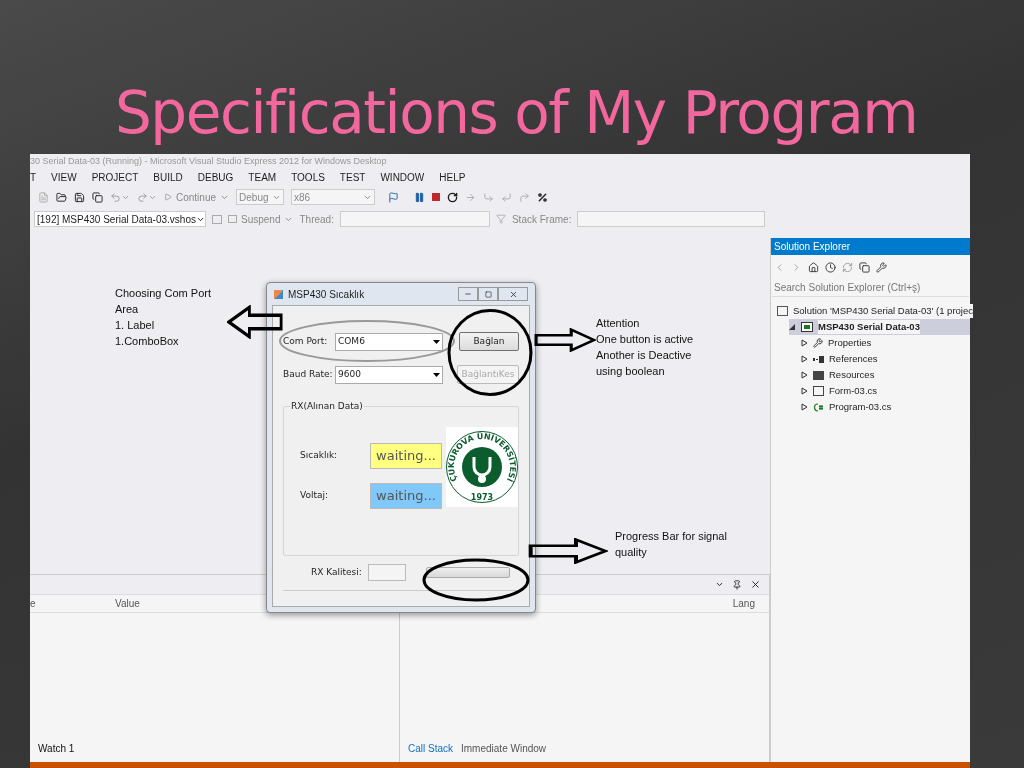 The width and height of the screenshot is (1024, 768). I want to click on menu-item: HELP, so click(452, 177).